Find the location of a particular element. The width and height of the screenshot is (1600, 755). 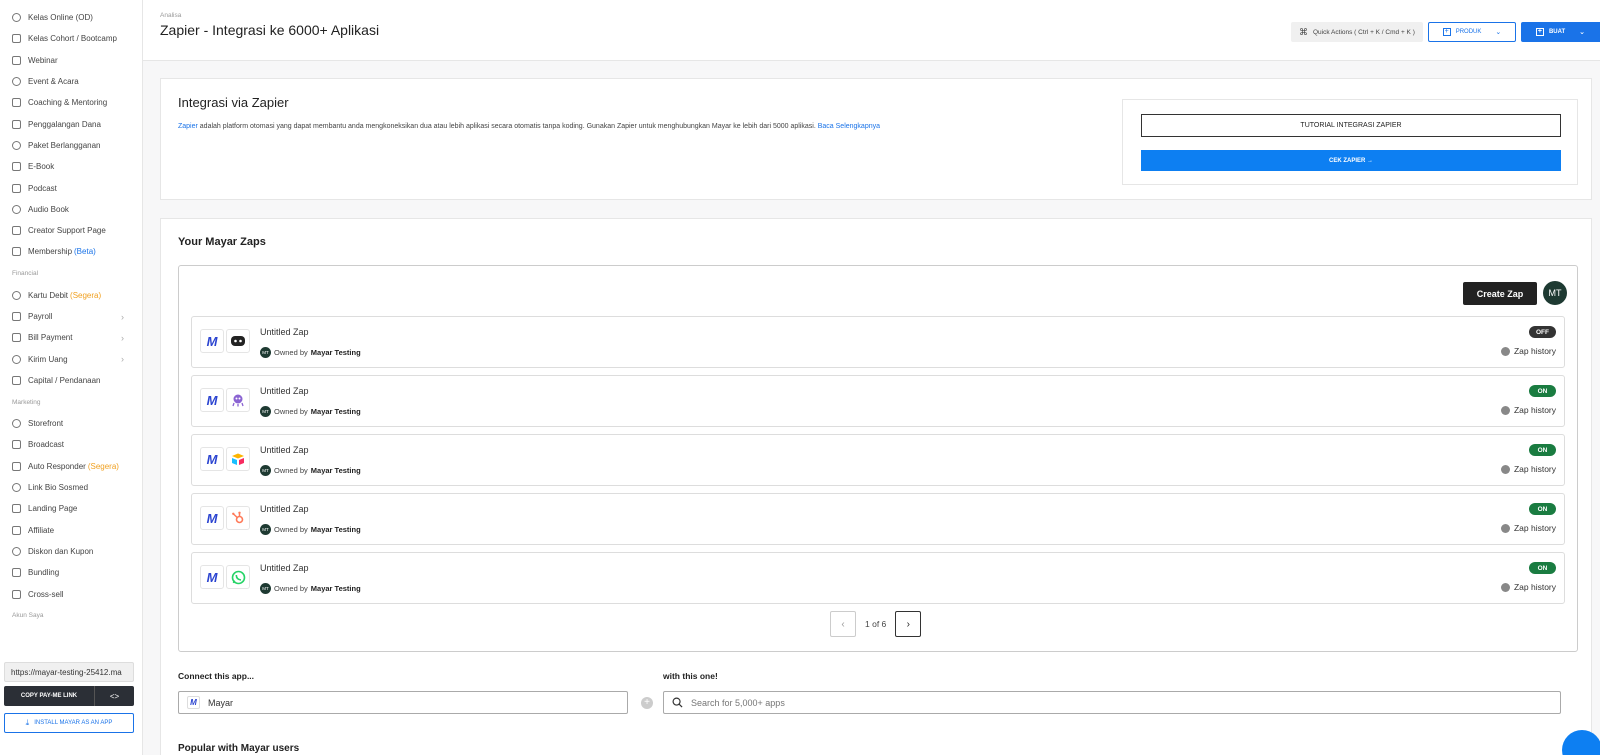

bill-icon is located at coordinates (16, 338).